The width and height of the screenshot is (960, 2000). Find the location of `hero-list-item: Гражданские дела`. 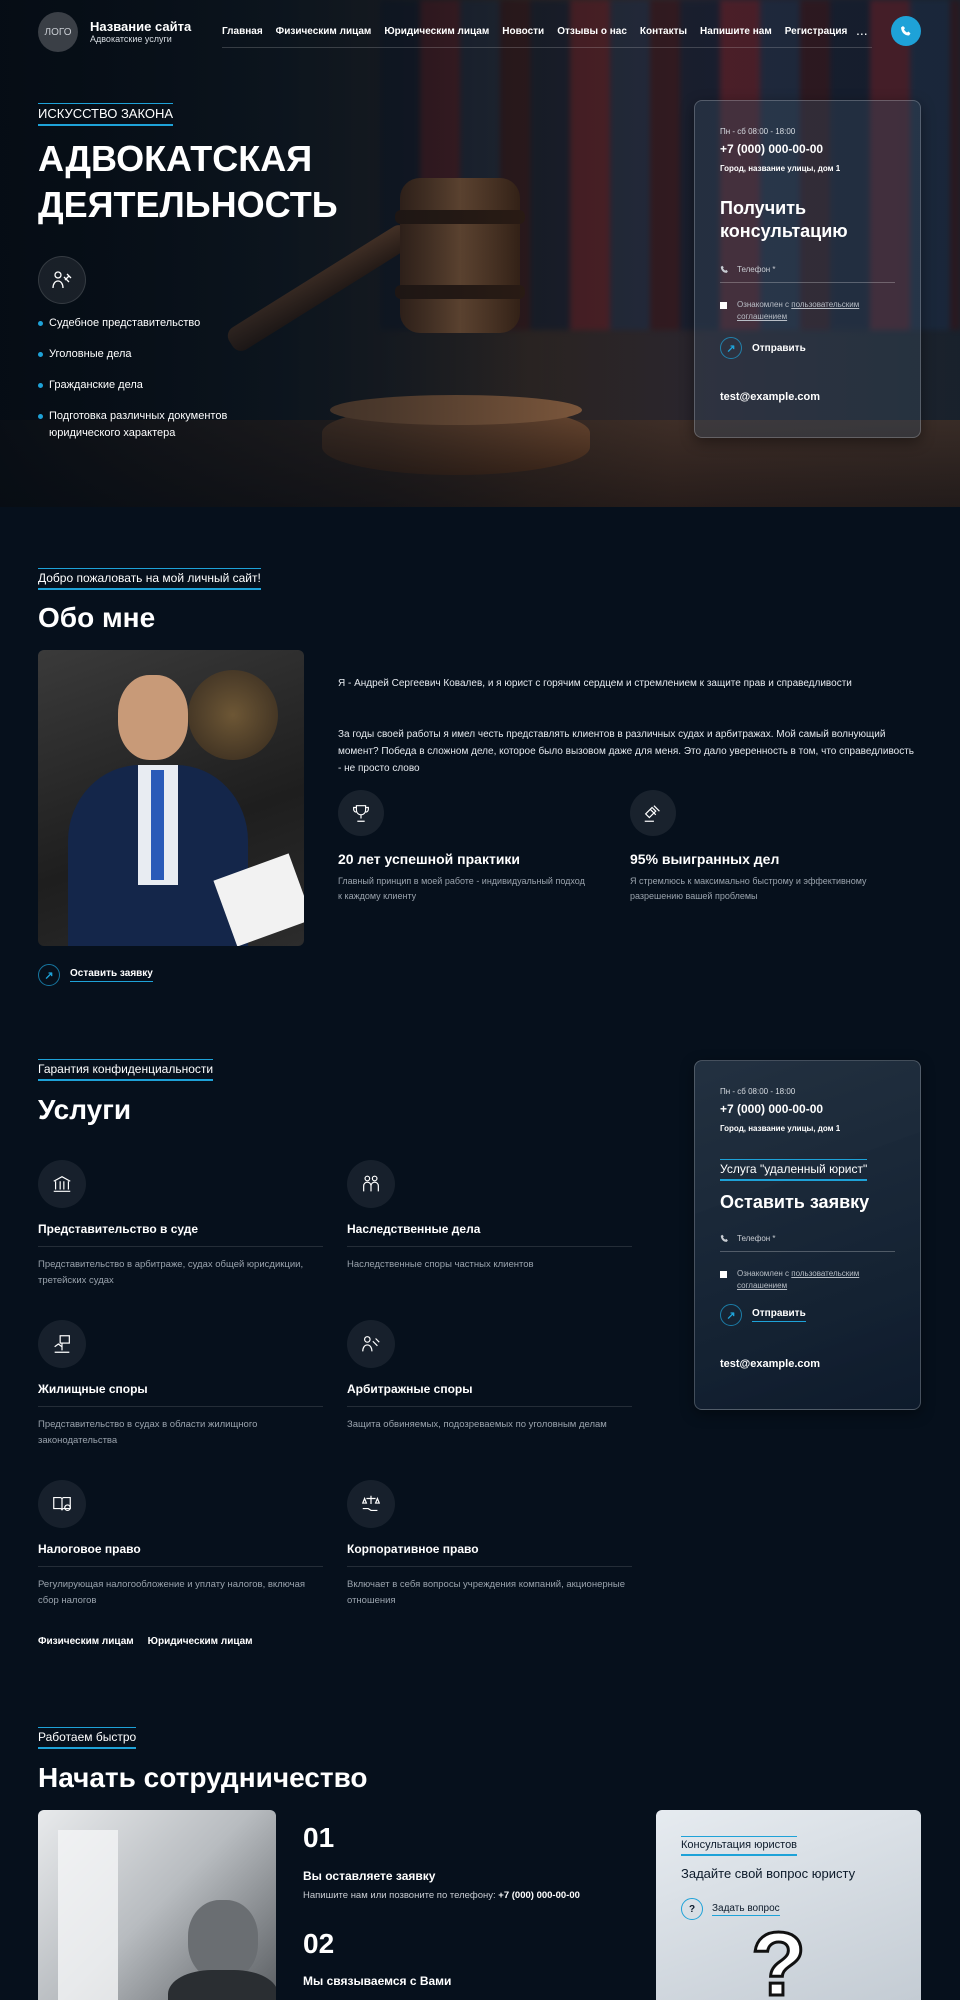

hero-list-item: Гражданские дела is located at coordinates (153, 385).